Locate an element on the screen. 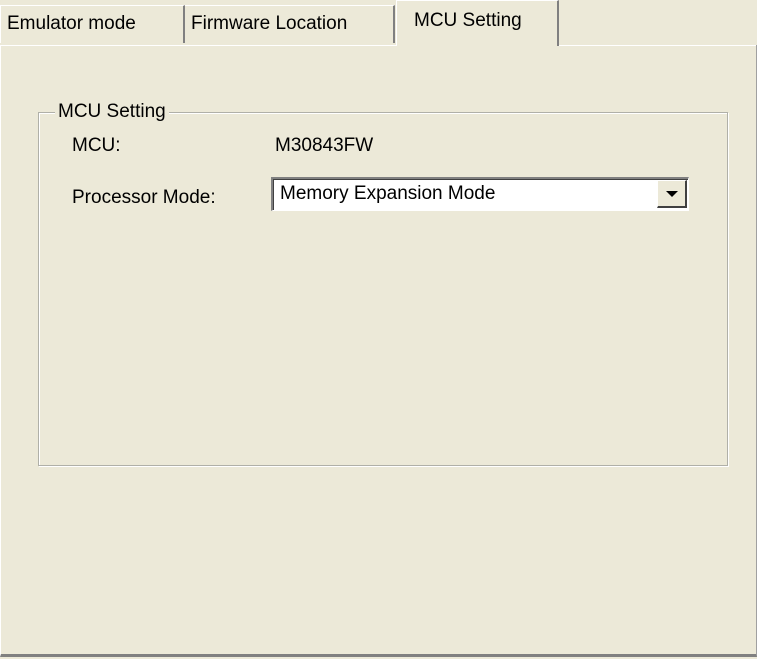 Image resolution: width=757 pixels, height=659 pixels. processor-mode-value: Memory Expansion Mode is located at coordinates (388, 193).